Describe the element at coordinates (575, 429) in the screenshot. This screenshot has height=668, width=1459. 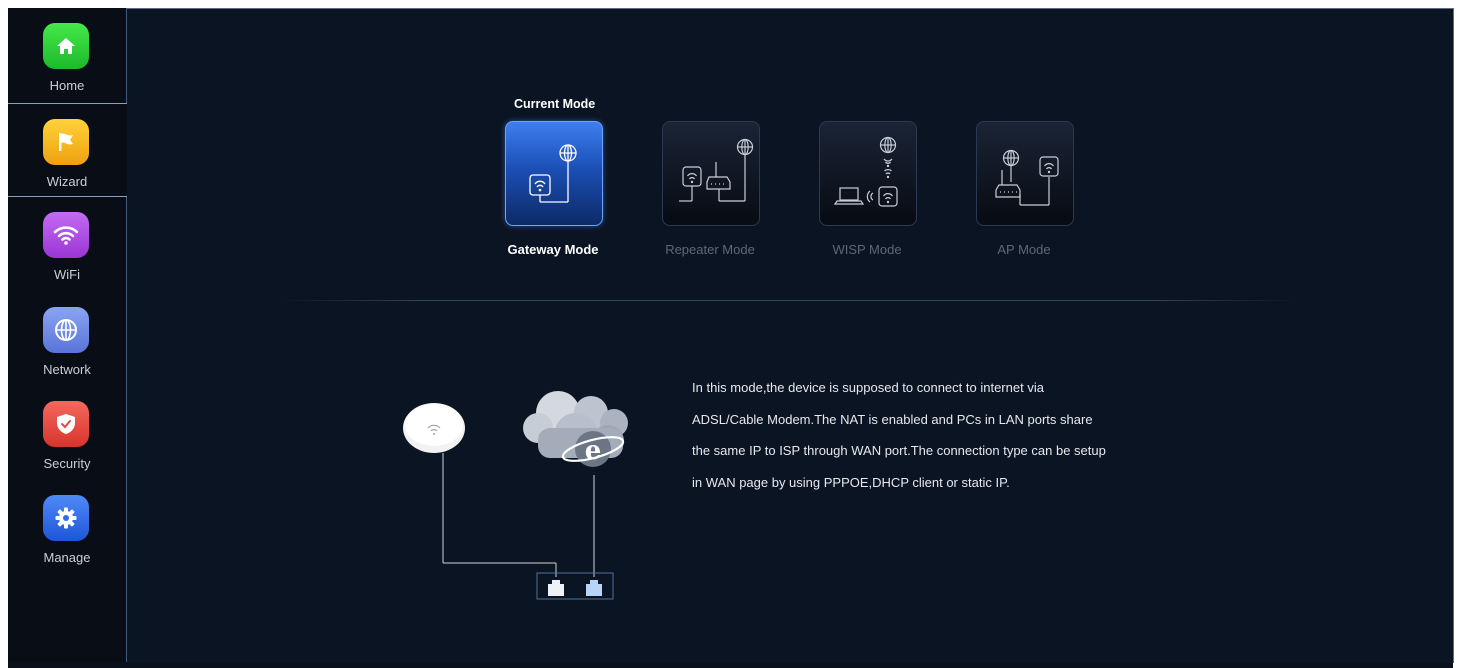
I see `internet-cloud-icon: e` at that location.